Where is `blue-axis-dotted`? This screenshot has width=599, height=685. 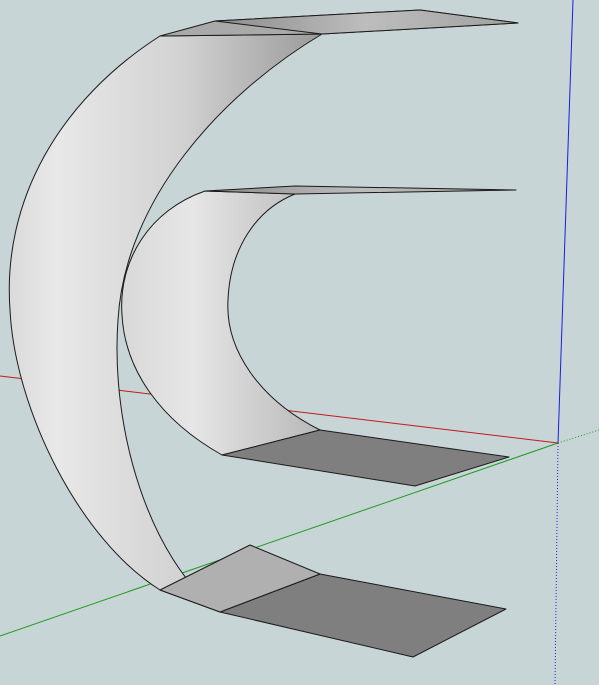 blue-axis-dotted is located at coordinates (556, 563).